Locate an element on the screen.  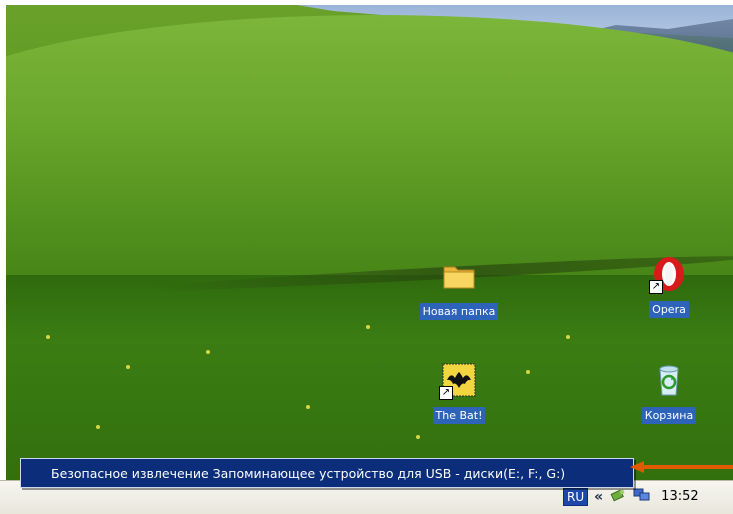
safely-remove-hardware-icon is located at coordinates (618, 497).